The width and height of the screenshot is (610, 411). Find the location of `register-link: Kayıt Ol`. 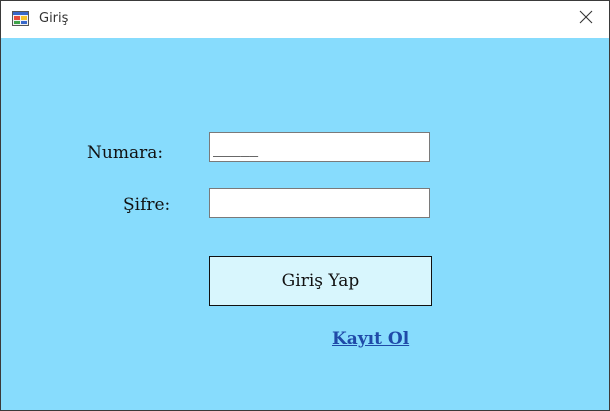

register-link: Kayıt Ol is located at coordinates (370, 339).